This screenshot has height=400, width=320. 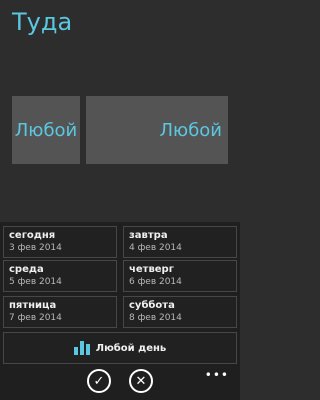 I want to click on day-option-wednesday: среда 5 фев 2014, so click(x=60, y=276).